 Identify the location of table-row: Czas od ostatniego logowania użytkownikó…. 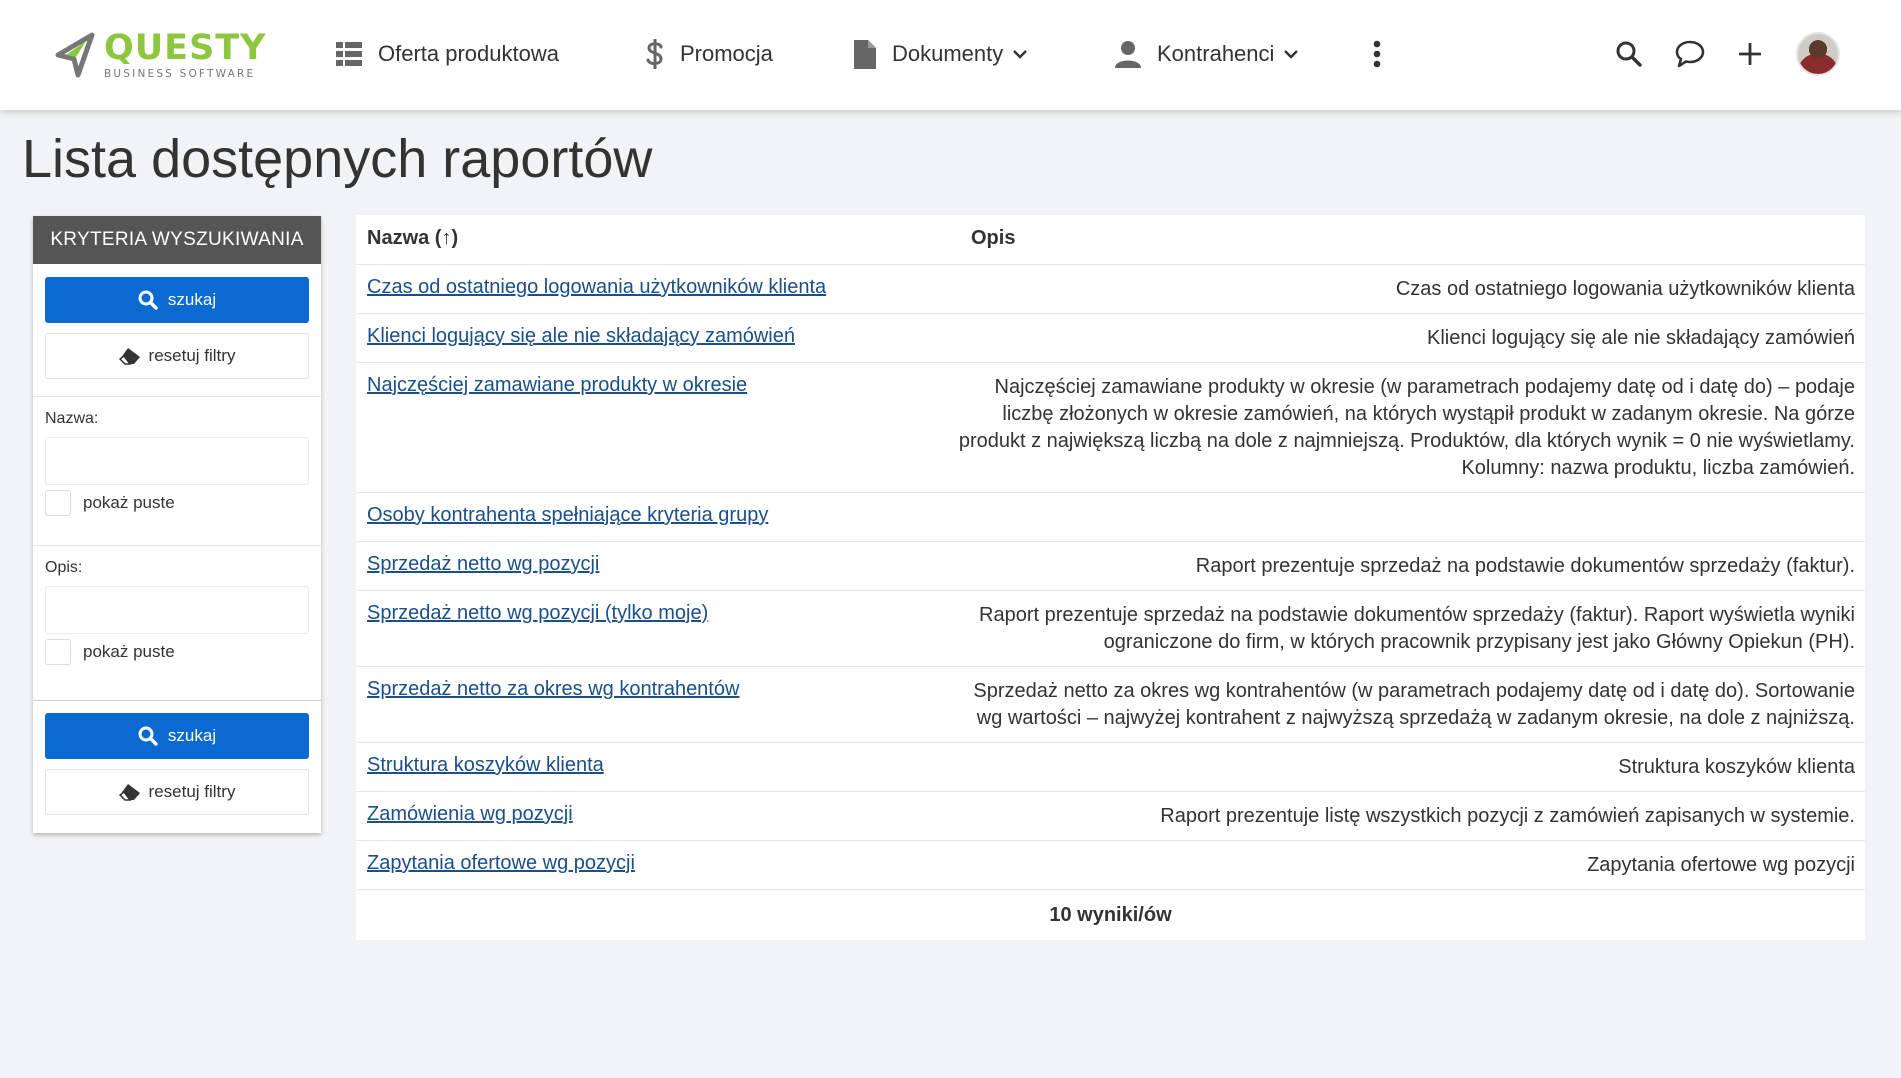
(1110, 289).